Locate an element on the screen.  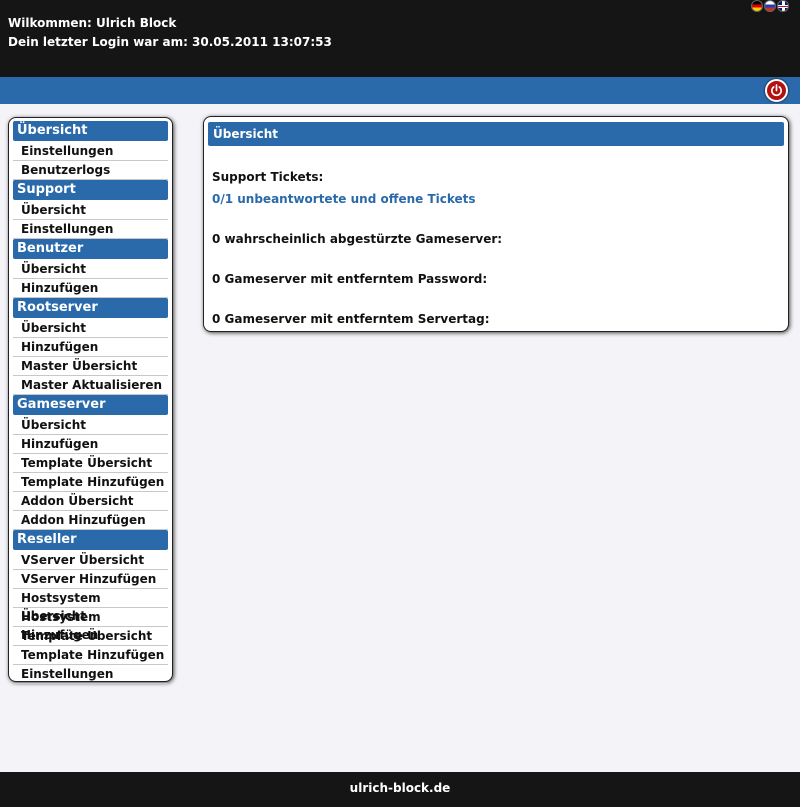
footer-link: ulrich-block.de is located at coordinates (400, 788).